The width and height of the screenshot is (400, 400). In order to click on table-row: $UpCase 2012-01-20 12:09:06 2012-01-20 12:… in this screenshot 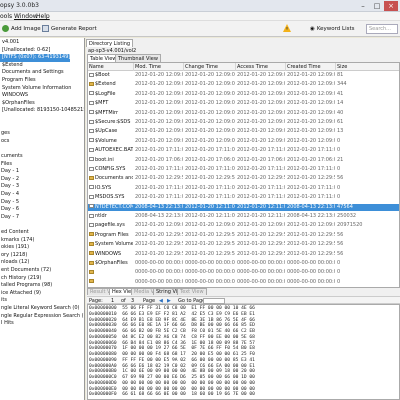, I will do `click(243, 132)`.